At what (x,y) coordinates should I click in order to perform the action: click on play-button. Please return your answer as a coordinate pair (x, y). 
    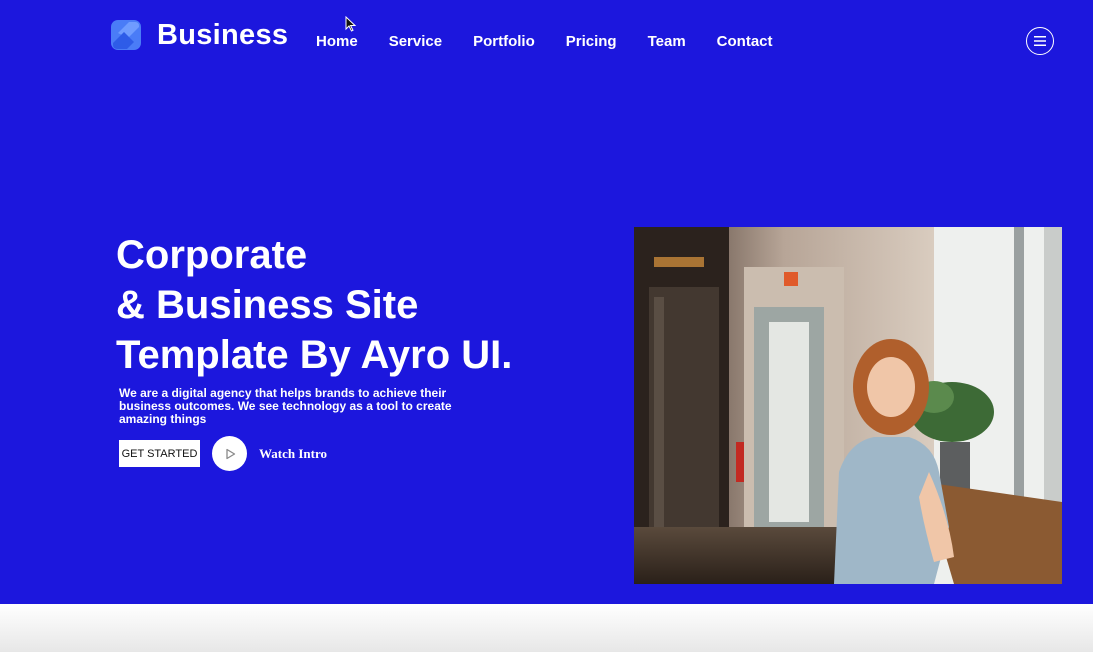
    Looking at the image, I should click on (229, 453).